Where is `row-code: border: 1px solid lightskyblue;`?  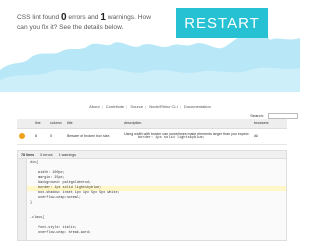
row-code: border: 1px solid lightskyblue; is located at coordinates (171, 138).